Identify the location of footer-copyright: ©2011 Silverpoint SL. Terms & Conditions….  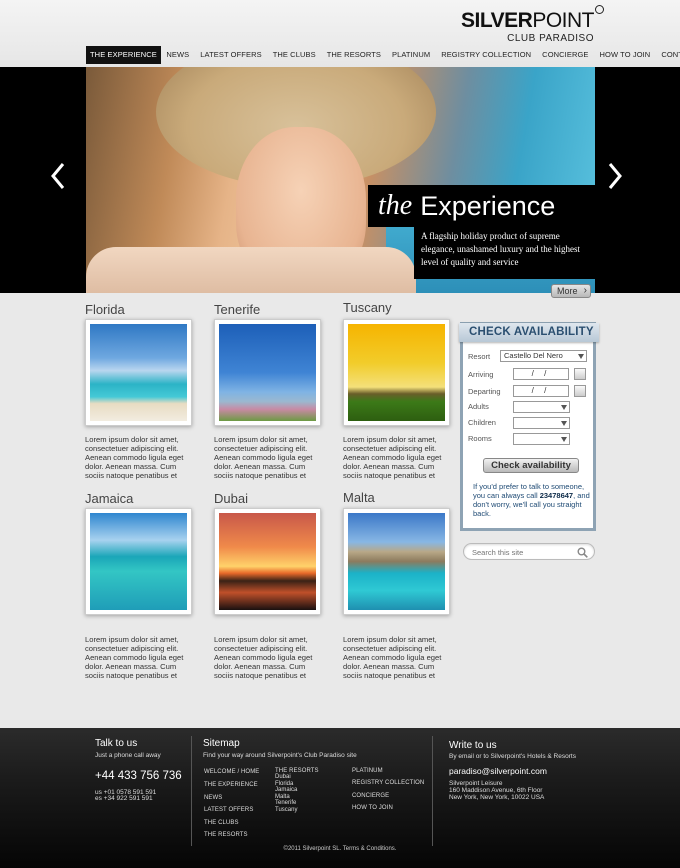
(340, 849).